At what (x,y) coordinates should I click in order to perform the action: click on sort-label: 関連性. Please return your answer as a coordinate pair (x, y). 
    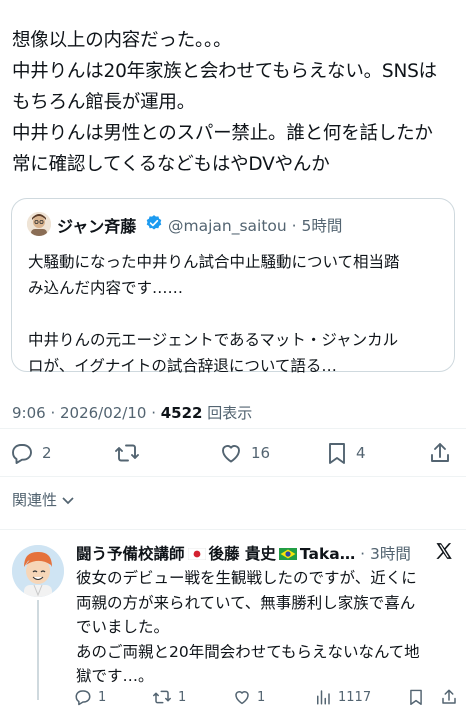
    Looking at the image, I should click on (35, 500).